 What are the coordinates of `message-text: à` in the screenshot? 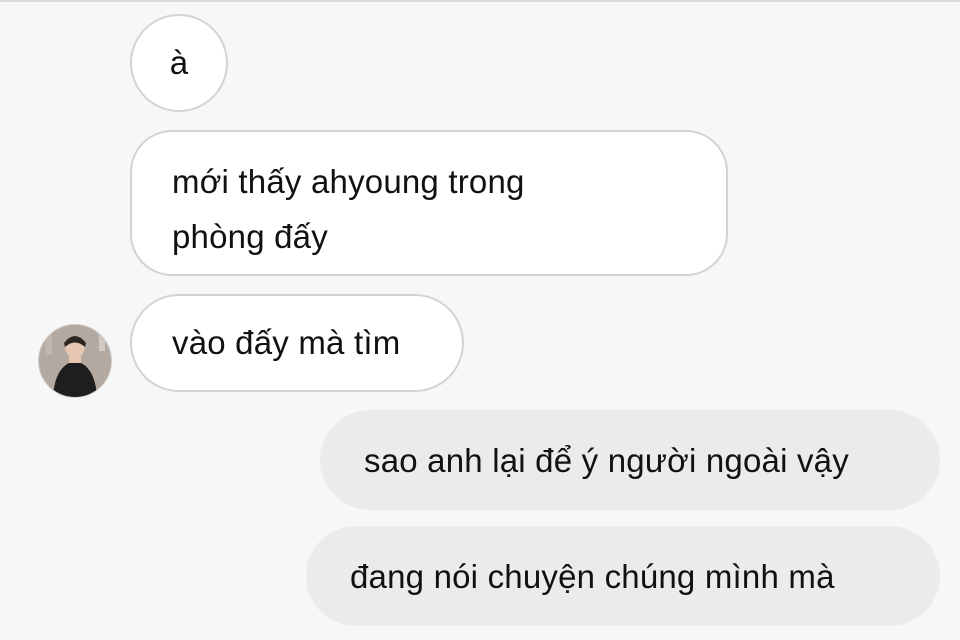 It's located at (179, 62).